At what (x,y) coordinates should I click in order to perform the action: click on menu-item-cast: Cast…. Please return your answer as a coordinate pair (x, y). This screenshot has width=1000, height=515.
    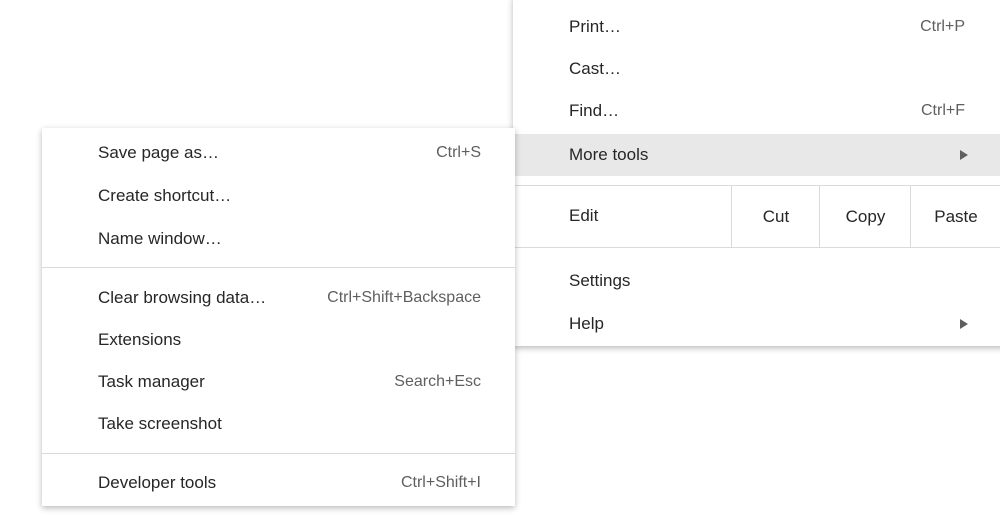
    Looking at the image, I should click on (756, 69).